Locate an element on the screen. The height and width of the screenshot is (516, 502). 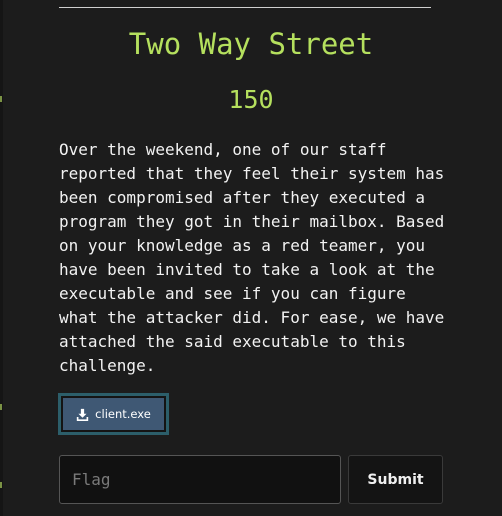
left-edge-strip is located at coordinates (1, 258).